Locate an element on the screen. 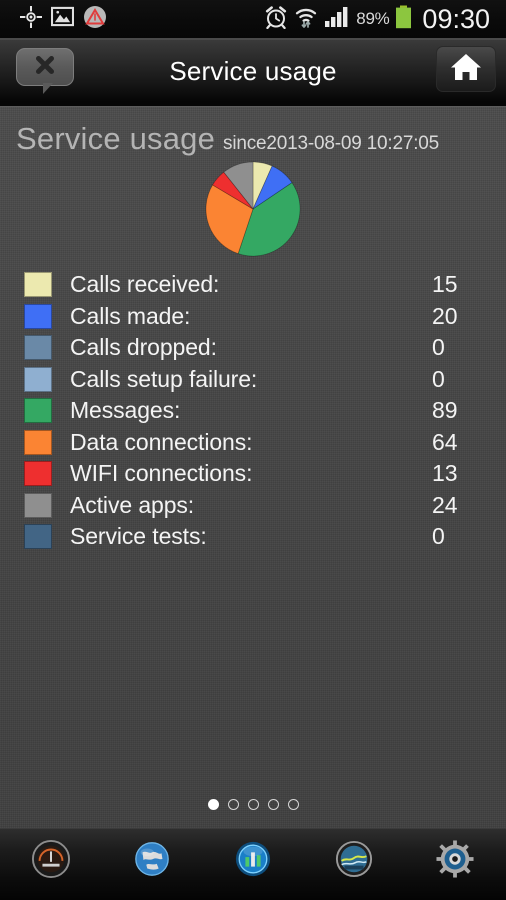  warning-triangle-icon is located at coordinates (95, 19).